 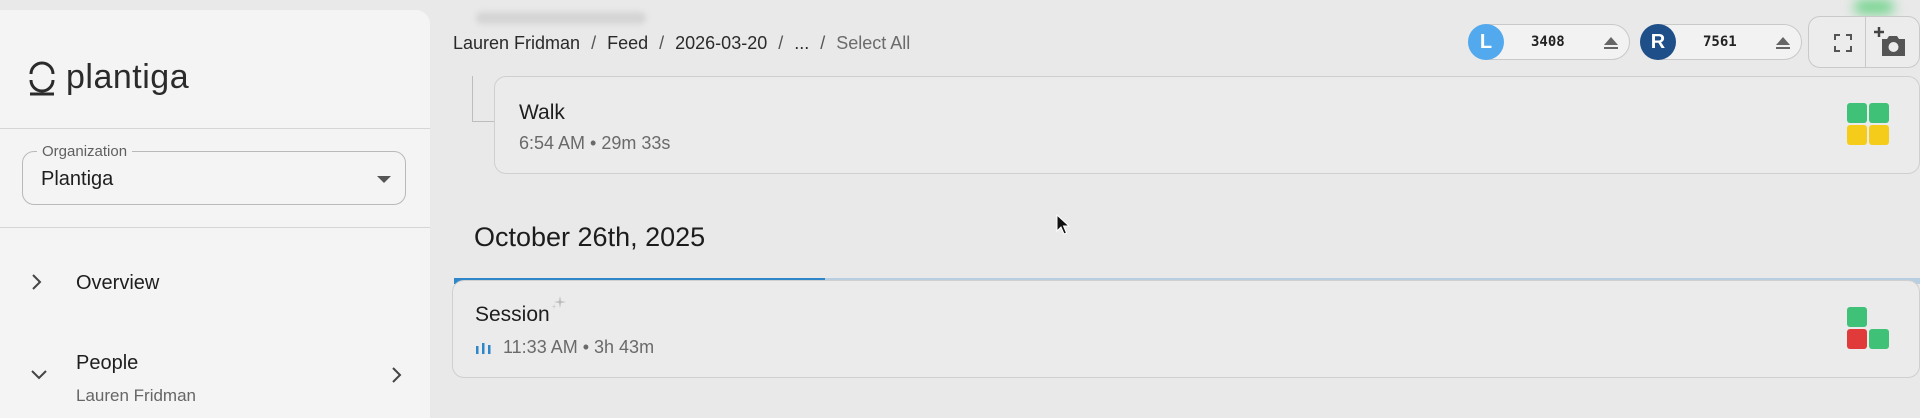 I want to click on sidebar-item-label: People, so click(x=107, y=363).